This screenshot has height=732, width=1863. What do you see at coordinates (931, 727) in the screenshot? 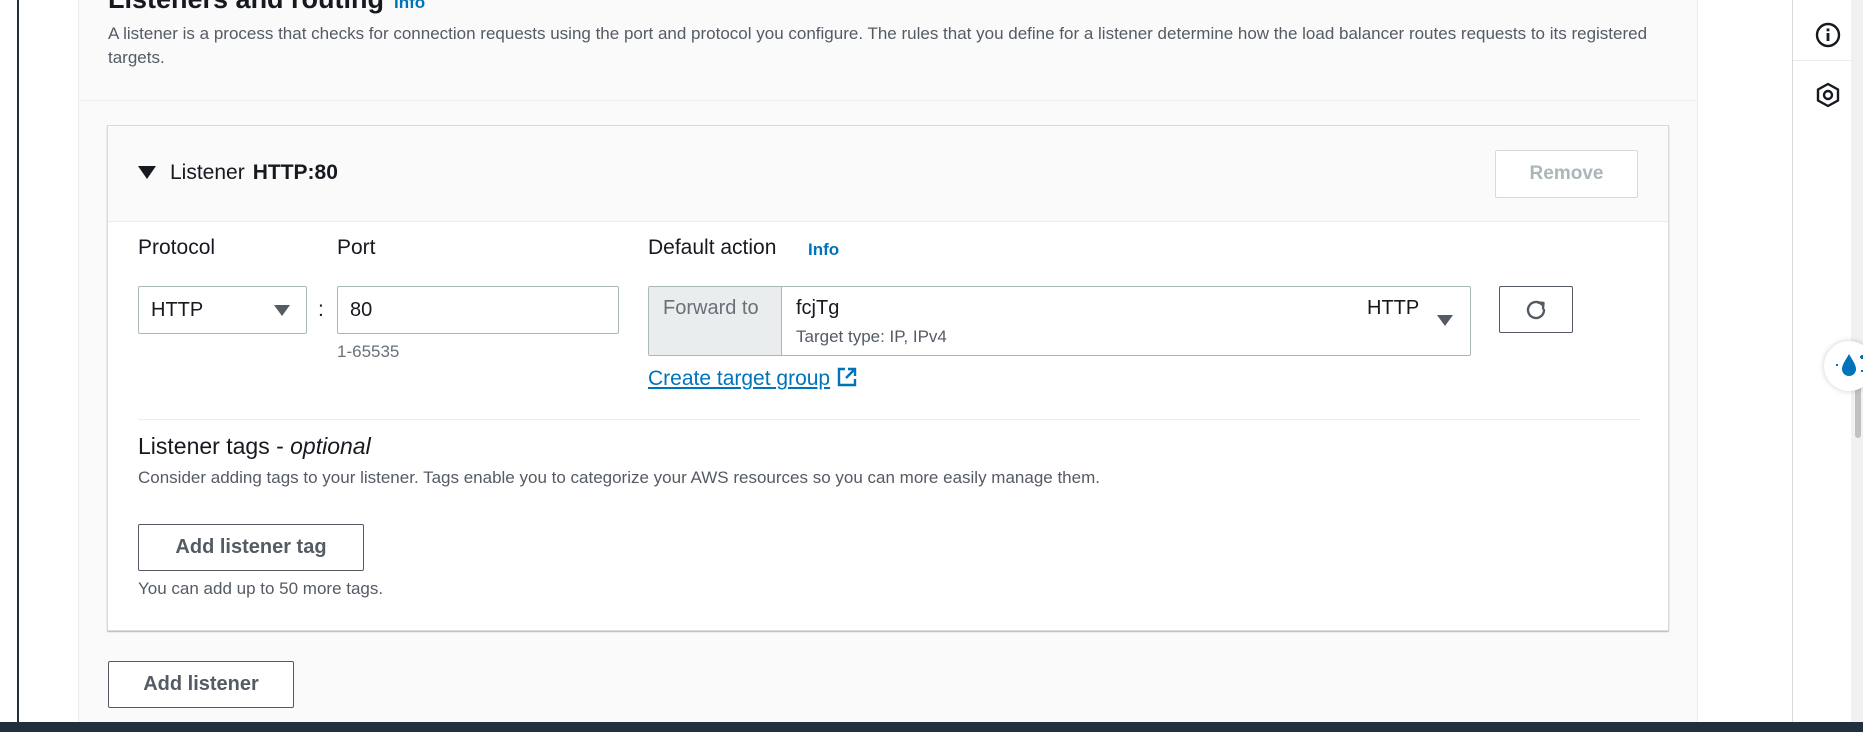
I see `bottom-bar` at bounding box center [931, 727].